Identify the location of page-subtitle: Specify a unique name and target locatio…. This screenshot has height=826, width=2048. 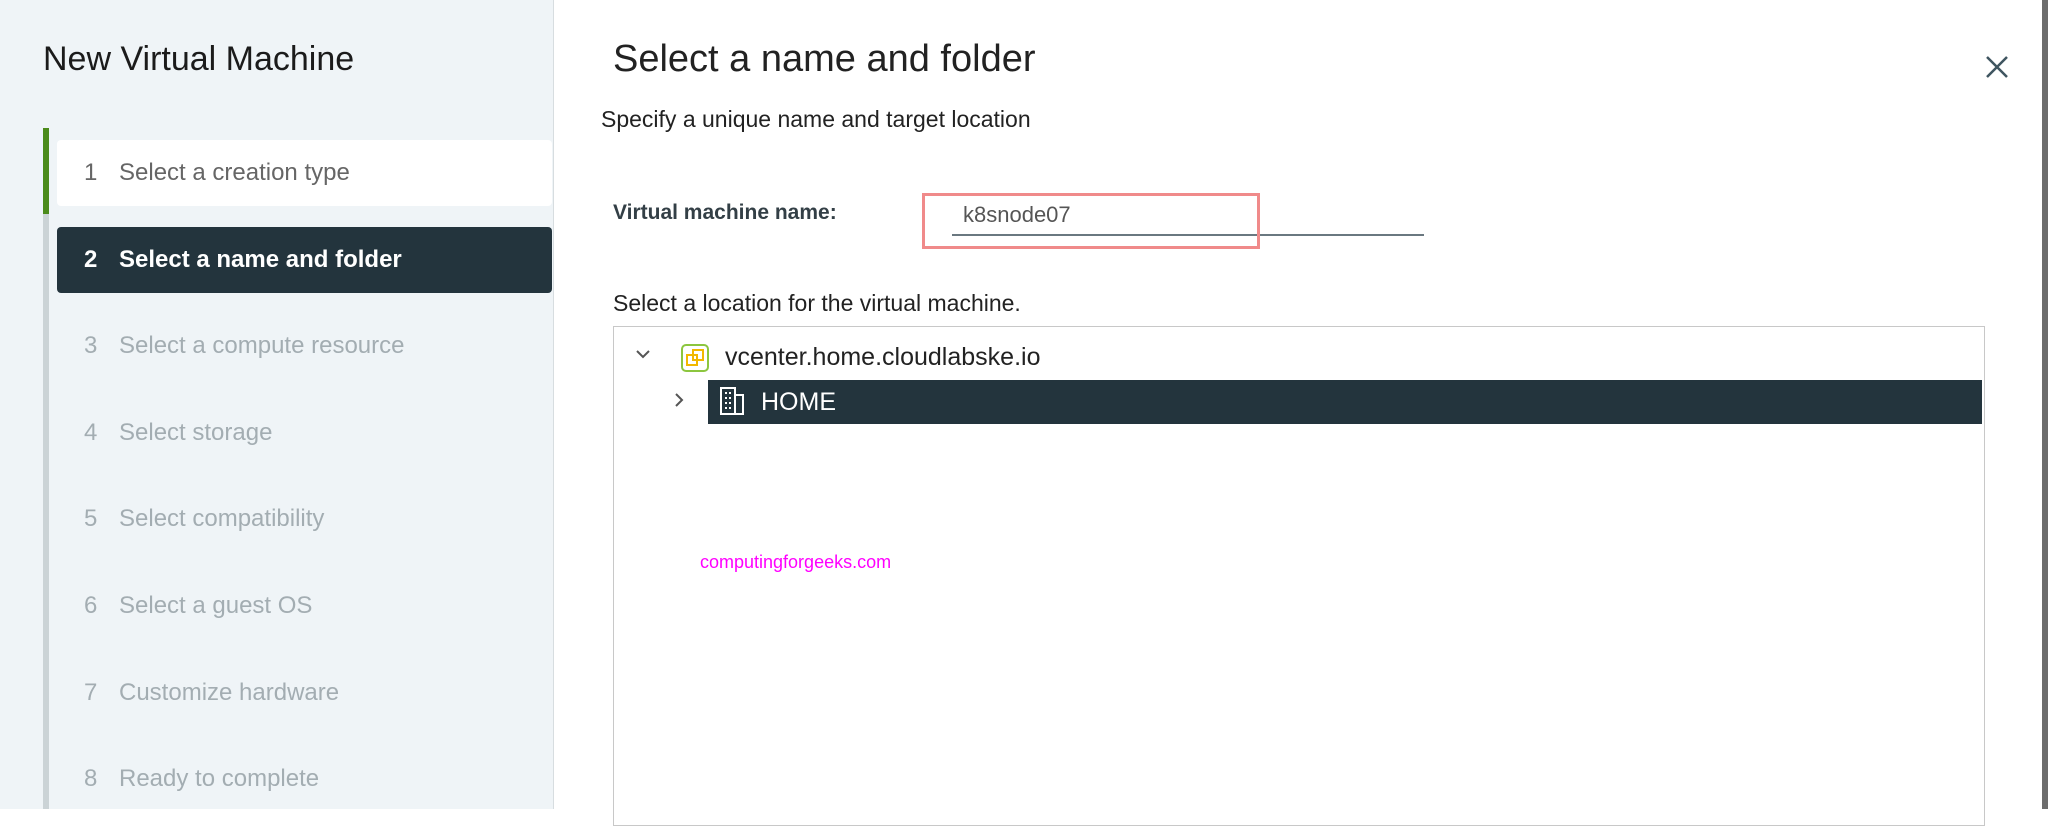
(816, 119).